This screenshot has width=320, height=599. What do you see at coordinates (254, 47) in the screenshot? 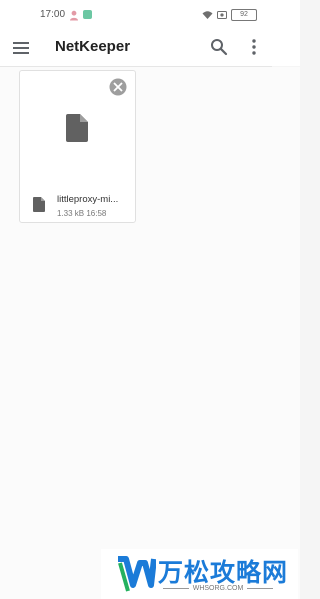
I see `more-vert-icon` at bounding box center [254, 47].